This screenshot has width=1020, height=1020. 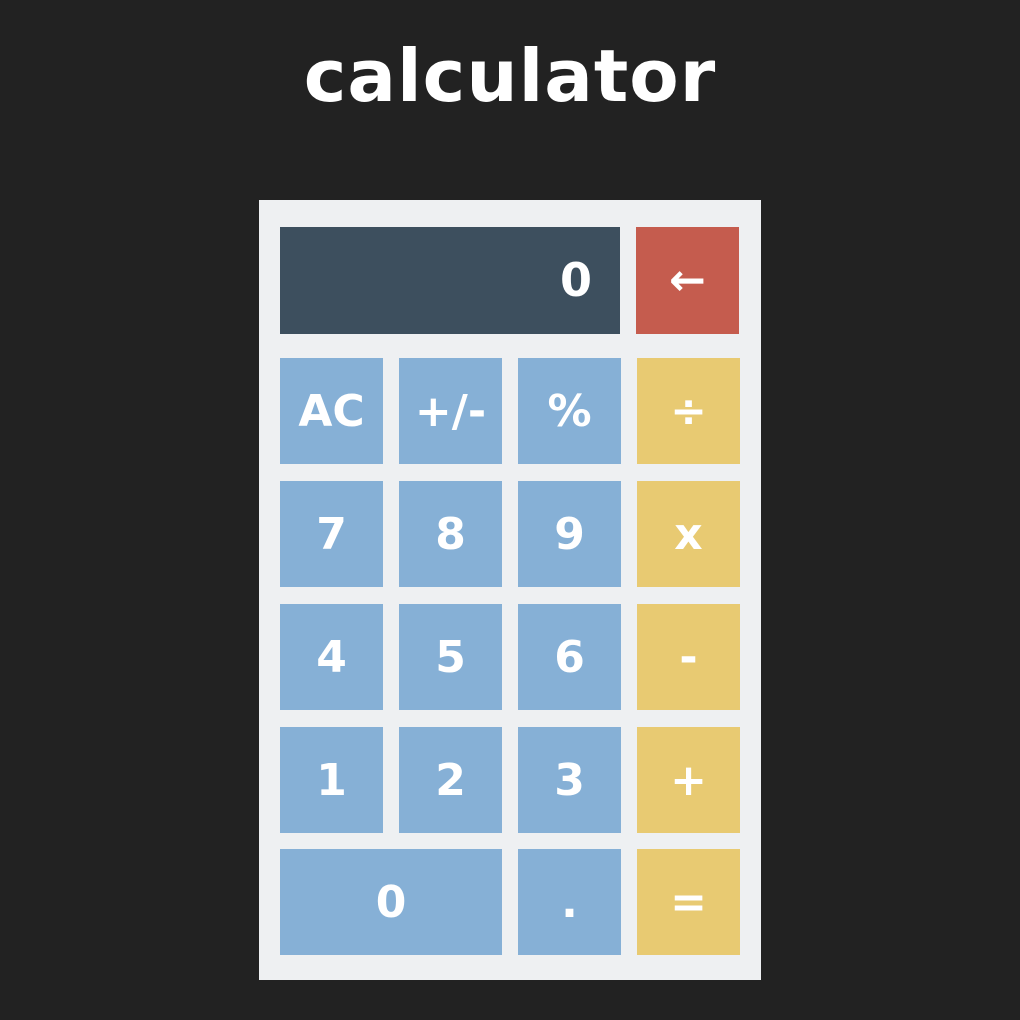 What do you see at coordinates (331, 780) in the screenshot?
I see `digit-1-button: 1` at bounding box center [331, 780].